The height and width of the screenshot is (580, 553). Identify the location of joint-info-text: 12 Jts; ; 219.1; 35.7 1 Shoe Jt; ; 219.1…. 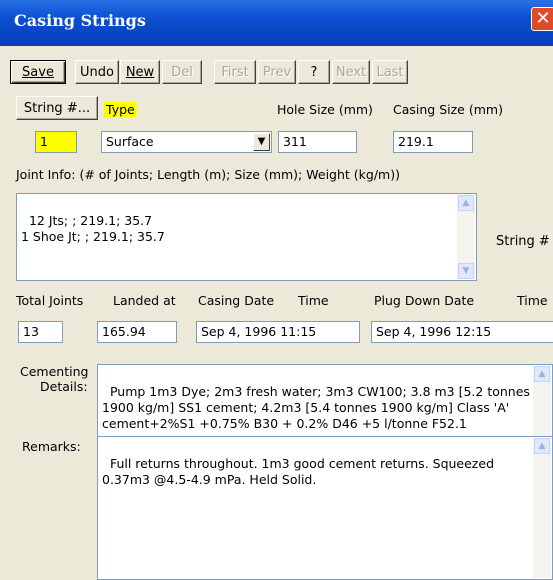
(93, 228).